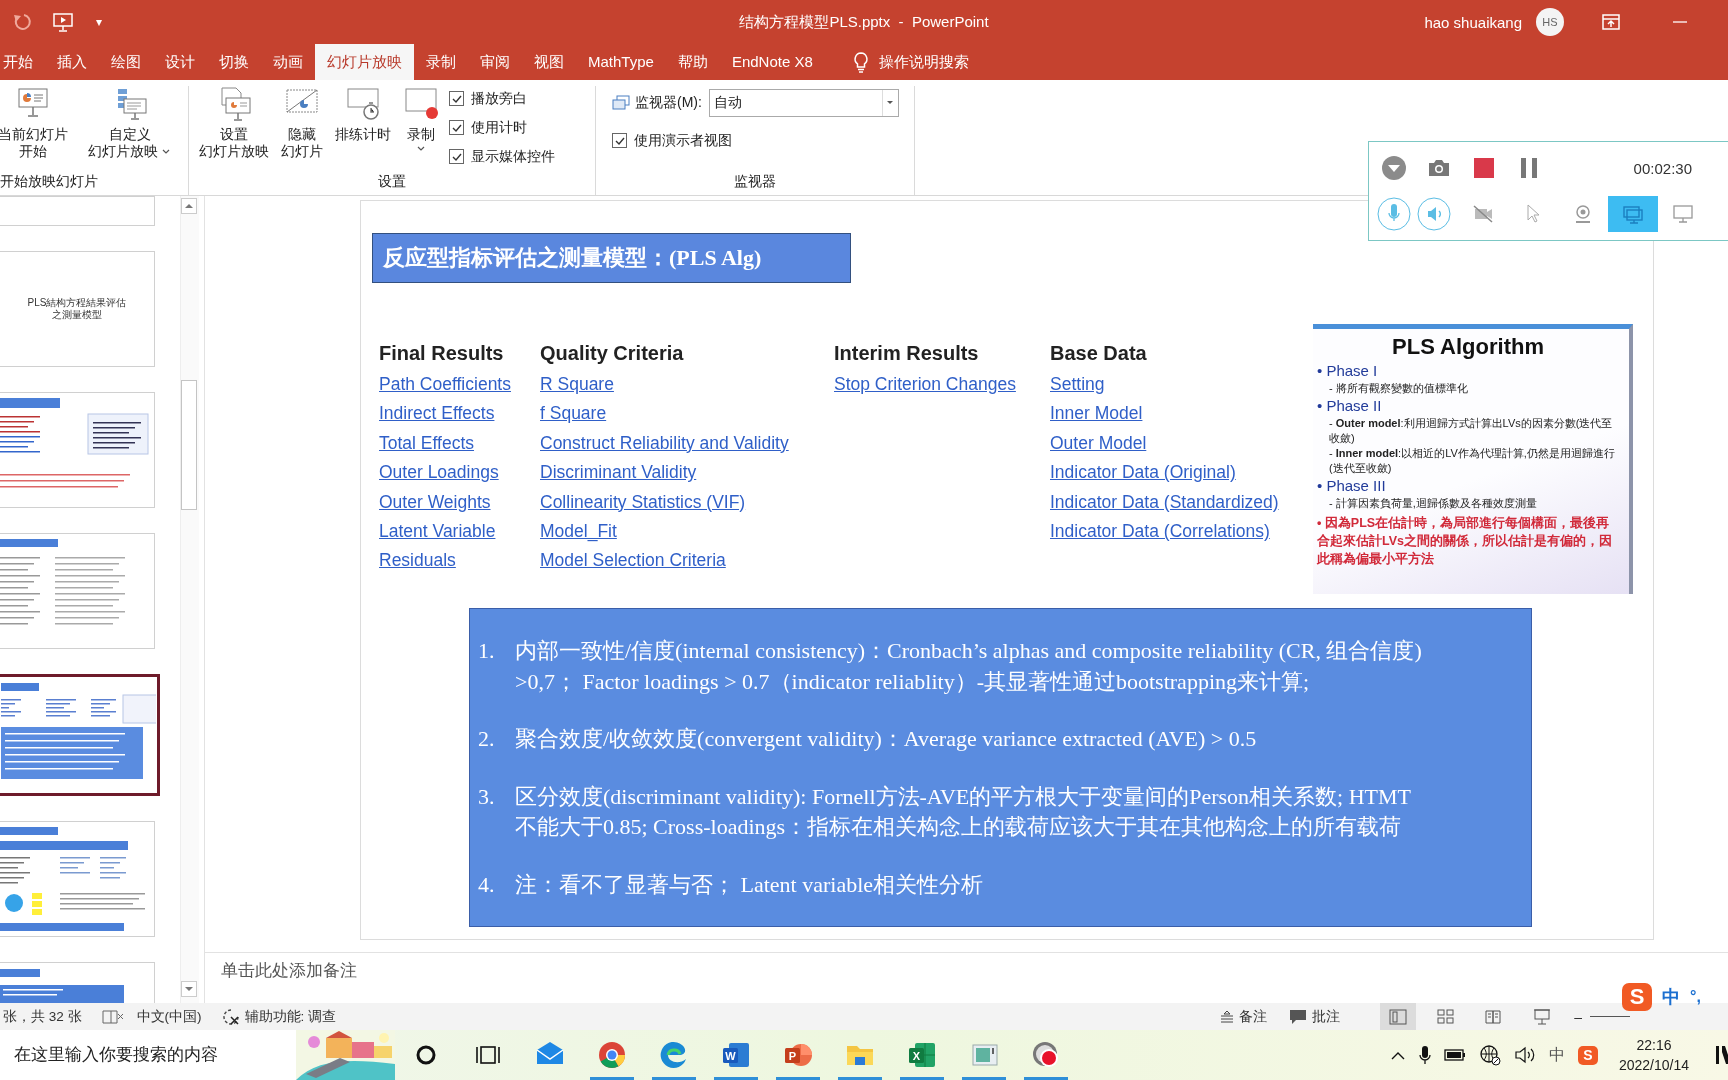 This screenshot has width=1728, height=1080. What do you see at coordinates (674, 1055) in the screenshot?
I see `edge-icon` at bounding box center [674, 1055].